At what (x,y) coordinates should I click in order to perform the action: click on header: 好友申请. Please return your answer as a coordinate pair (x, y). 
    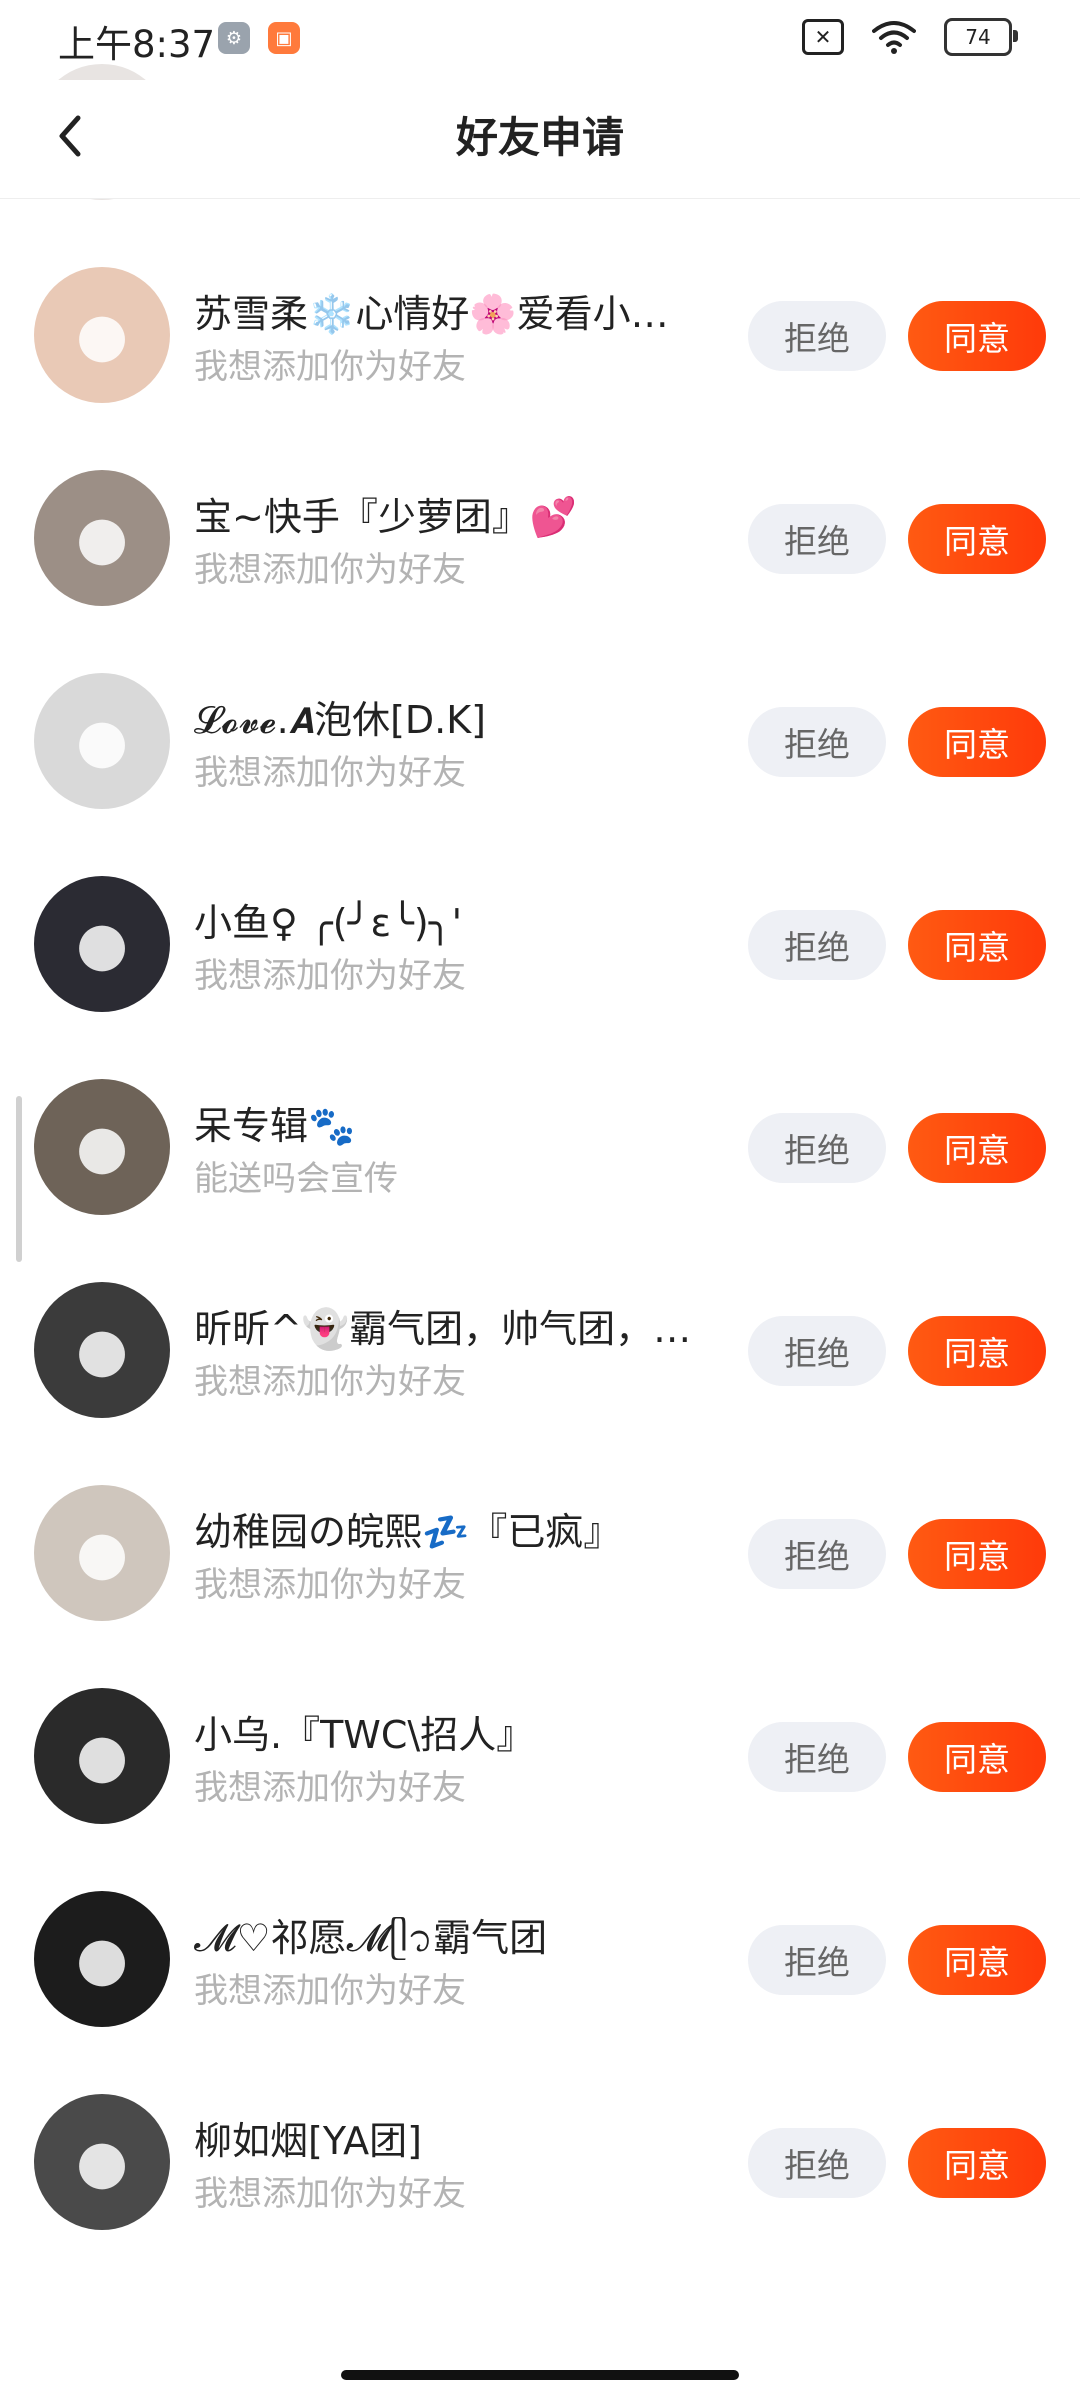
    Looking at the image, I should click on (540, 139).